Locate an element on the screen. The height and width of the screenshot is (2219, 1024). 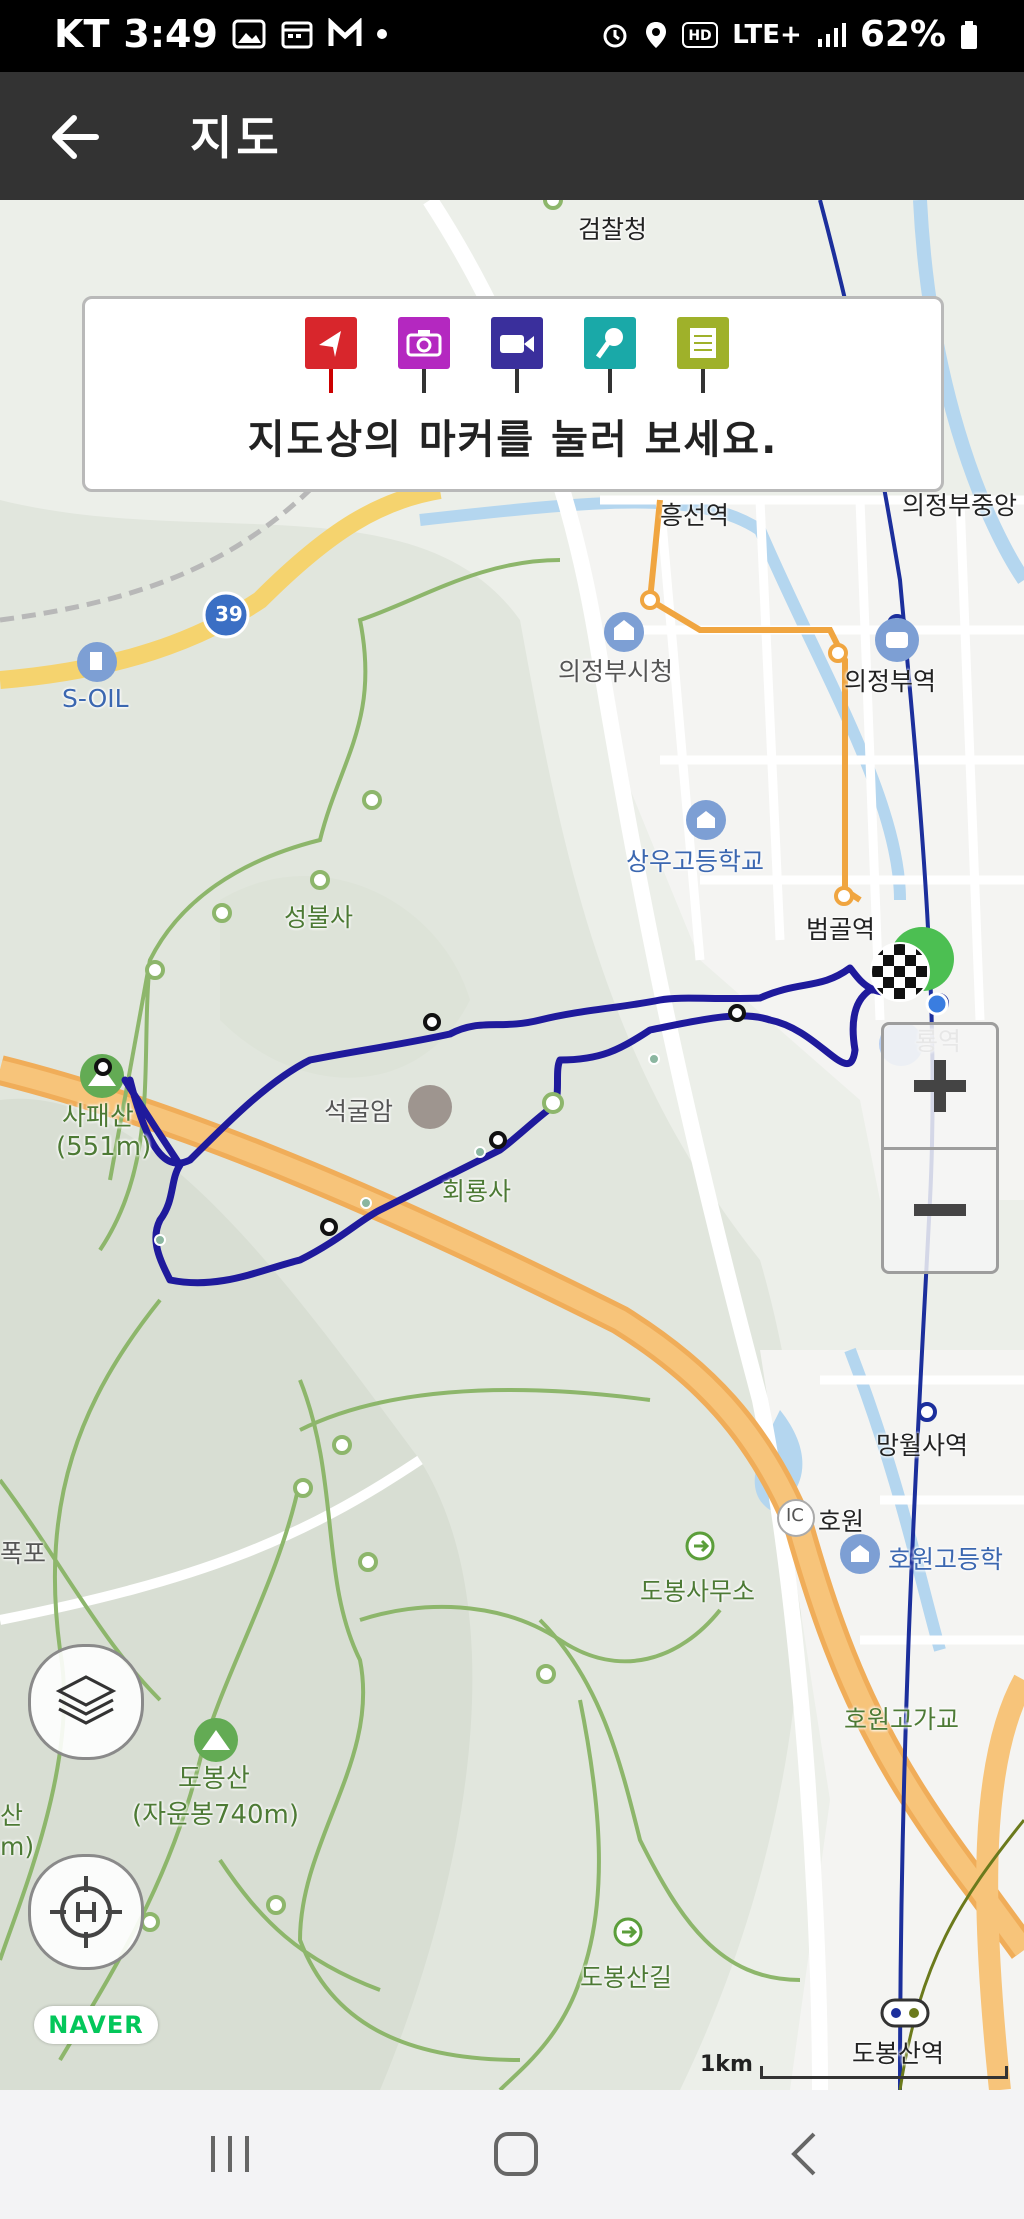
camera-marker-icon is located at coordinates (424, 355).